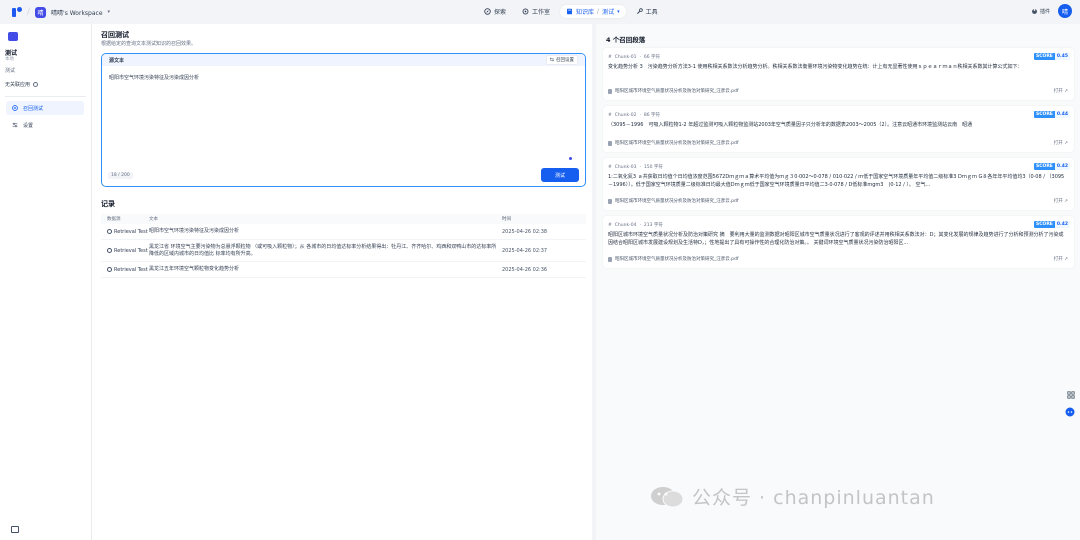 The image size is (1080, 540). I want to click on sidebar-item-label: 设置, so click(28, 125).